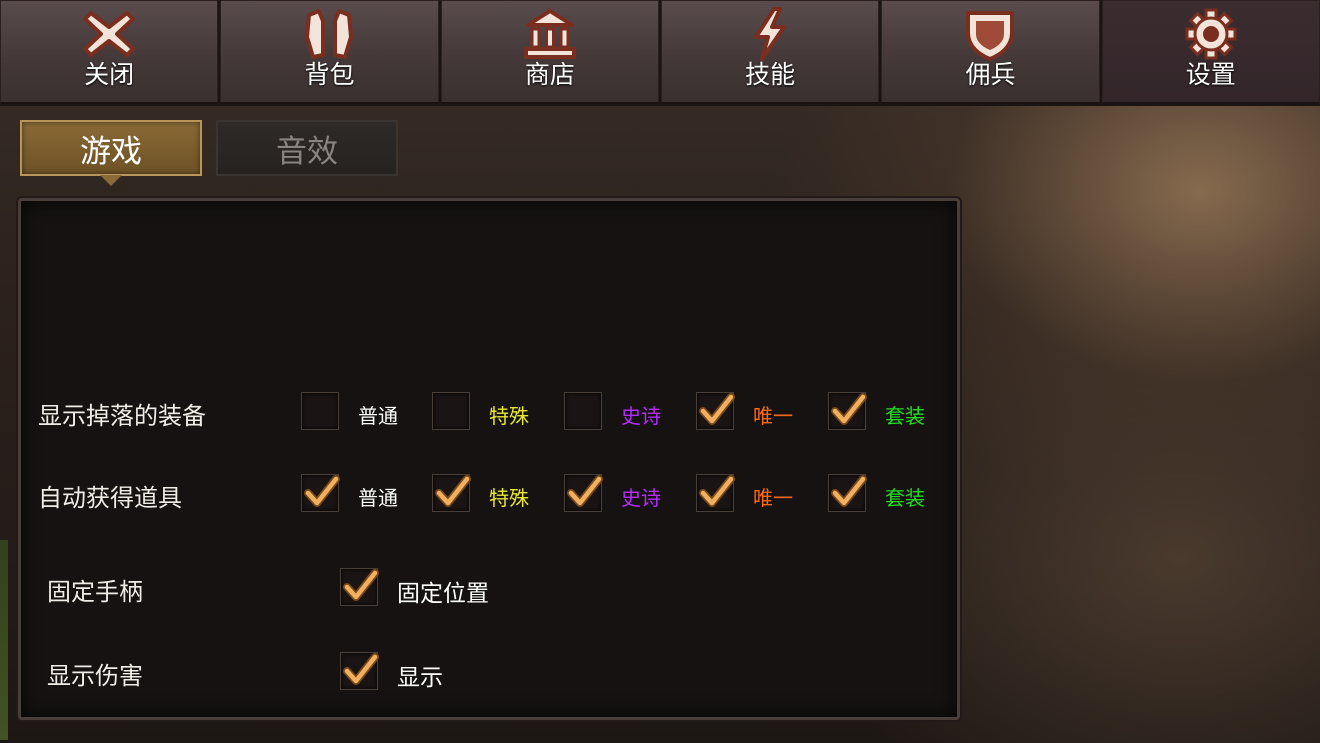 The height and width of the screenshot is (743, 1320). Describe the element at coordinates (770, 34) in the screenshot. I see `lightning-icon` at that location.